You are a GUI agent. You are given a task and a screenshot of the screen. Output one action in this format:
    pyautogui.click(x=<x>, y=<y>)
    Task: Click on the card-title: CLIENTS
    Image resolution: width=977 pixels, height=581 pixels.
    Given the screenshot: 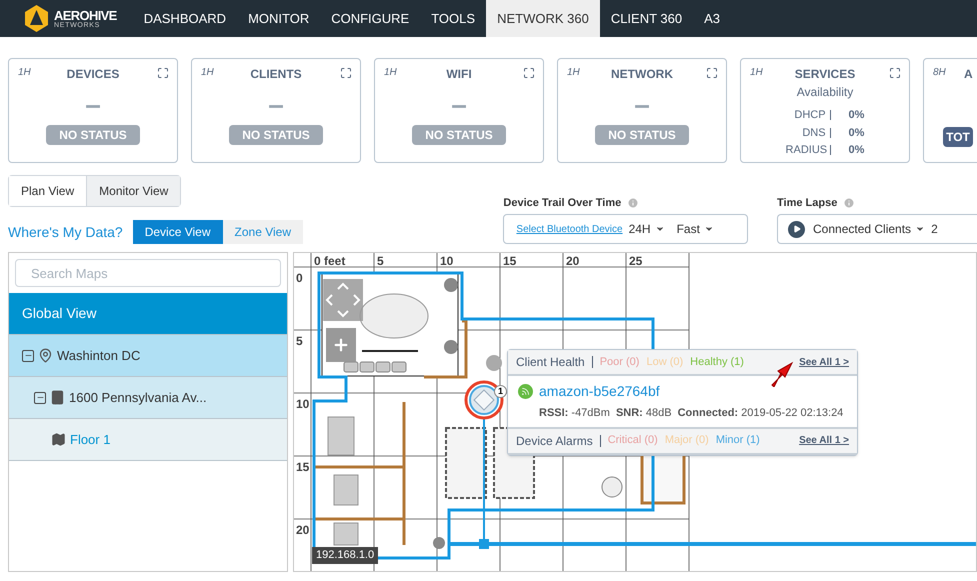 What is the action you would take?
    pyautogui.click(x=276, y=74)
    